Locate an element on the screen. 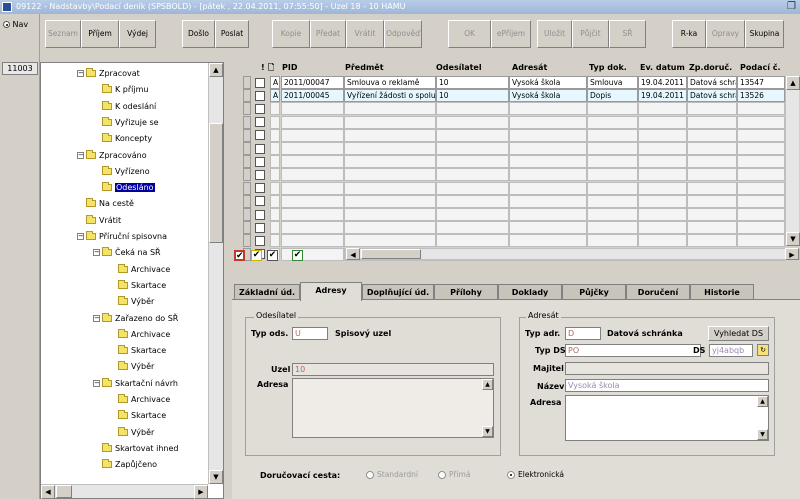 The height and width of the screenshot is (499, 800). tree-node: K odeslání is located at coordinates (124, 106).